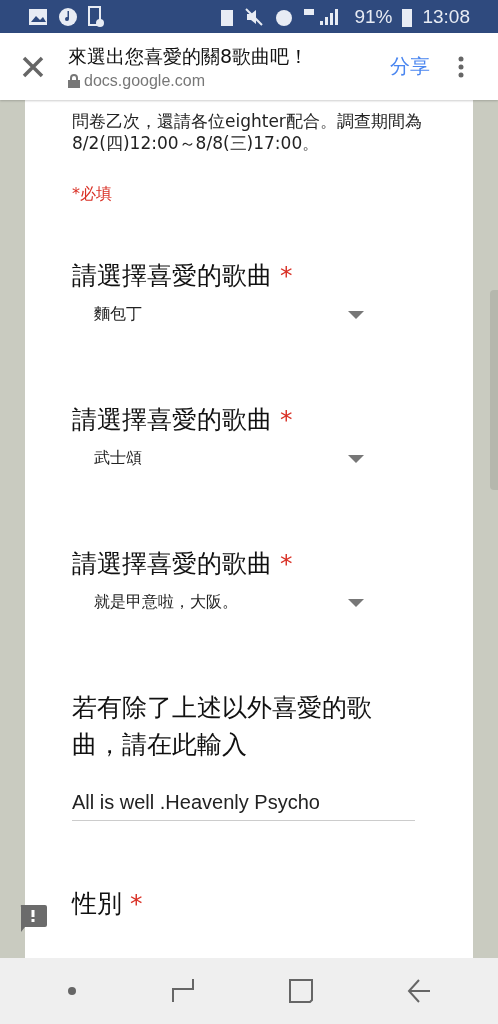 This screenshot has width=498, height=1024. Describe the element at coordinates (301, 991) in the screenshot. I see `home-icon` at that location.